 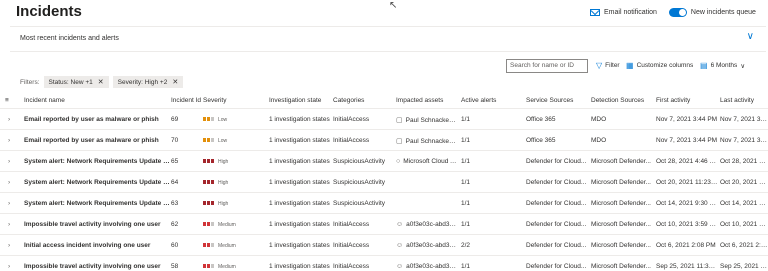 What do you see at coordinates (186, 100) in the screenshot?
I see `column-header-id: Incident Id` at bounding box center [186, 100].